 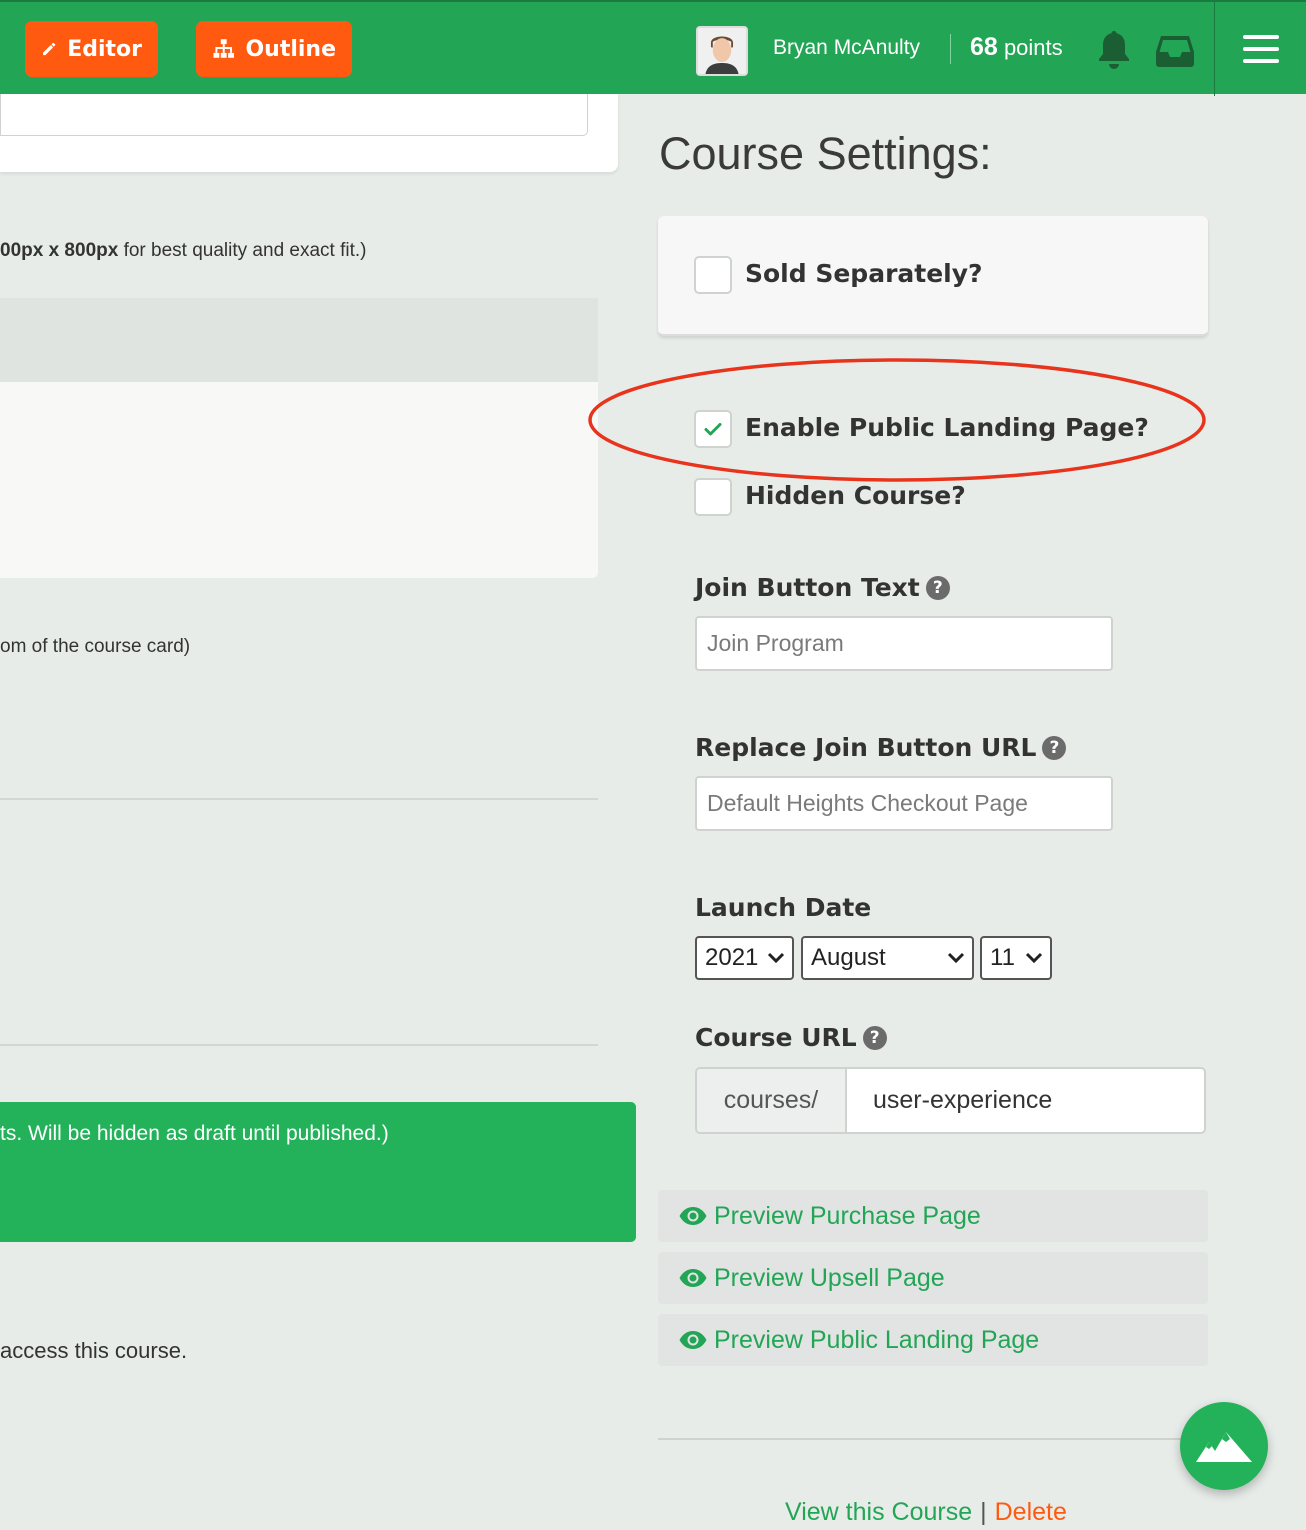 I want to click on user-points: 68 points, so click(x=1016, y=47).